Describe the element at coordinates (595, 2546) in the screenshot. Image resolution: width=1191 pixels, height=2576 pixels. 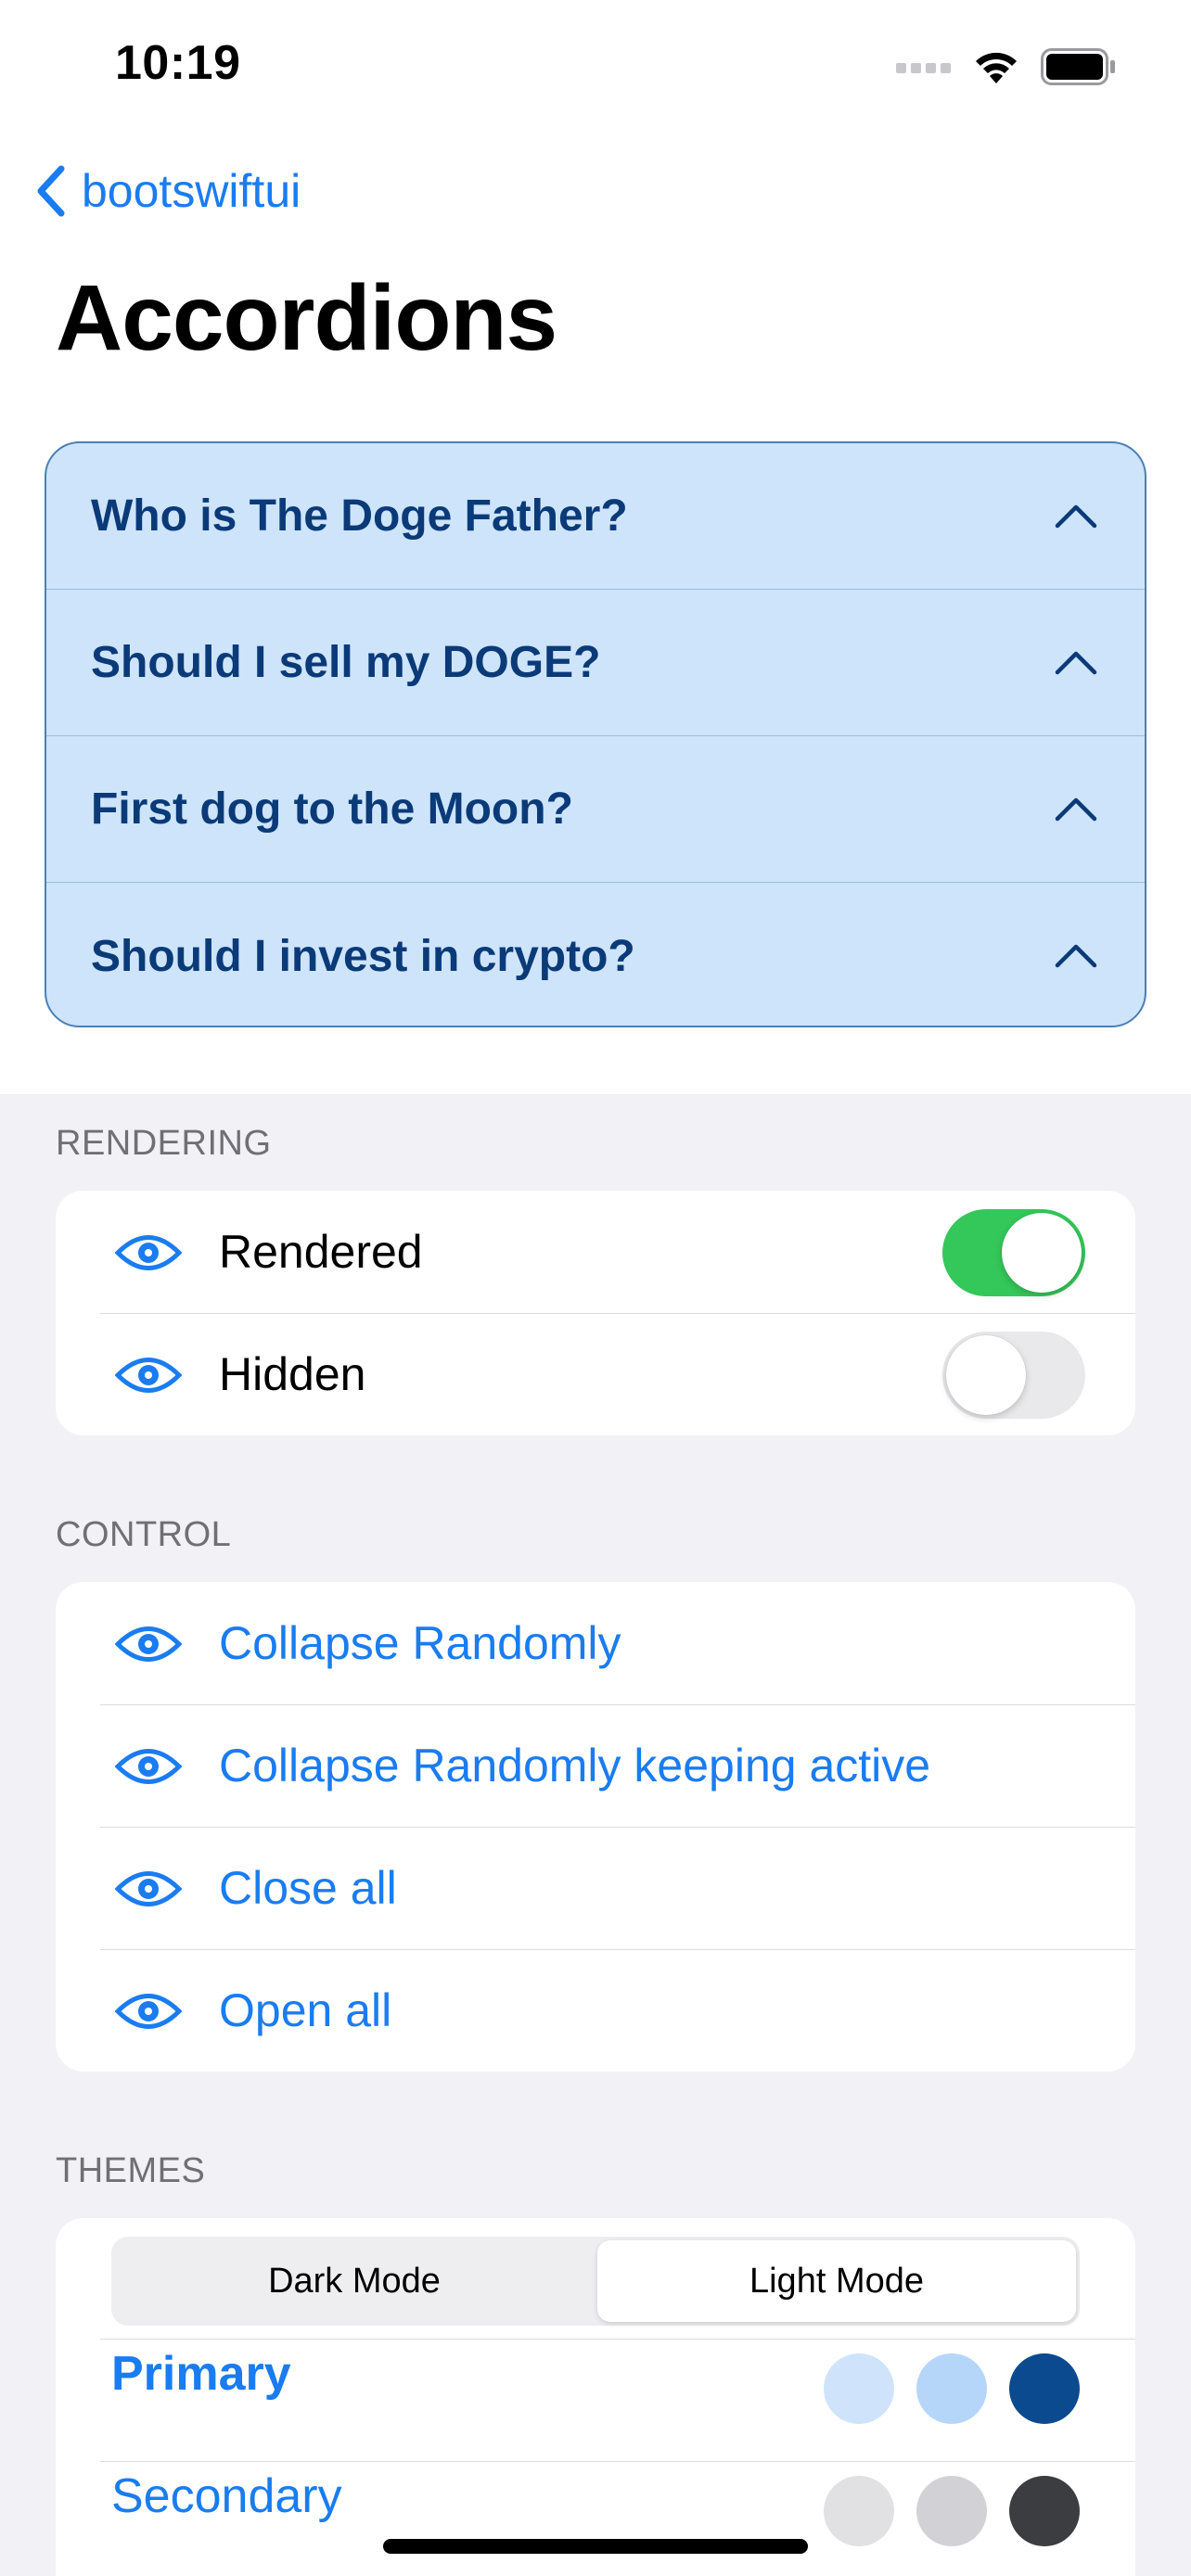
I see `home-indicator` at that location.